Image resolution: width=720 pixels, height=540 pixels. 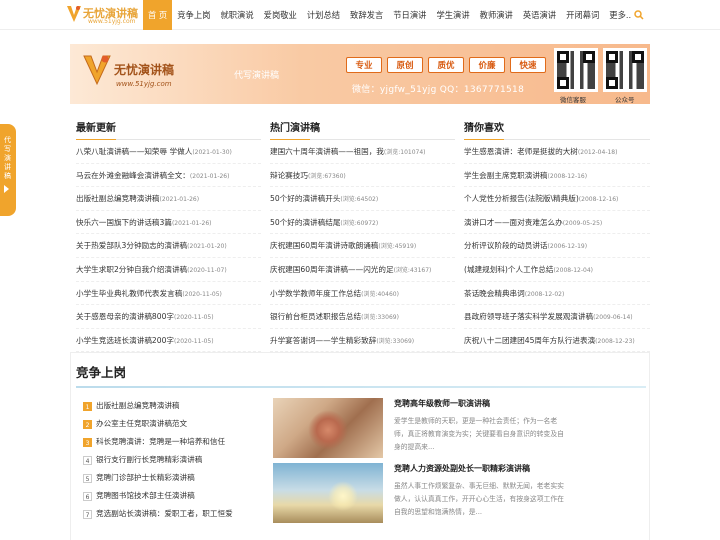 What do you see at coordinates (173, 514) in the screenshot?
I see `list-item: 7 竞选副站长演讲稿：爱职工者，职工恒爱` at bounding box center [173, 514].